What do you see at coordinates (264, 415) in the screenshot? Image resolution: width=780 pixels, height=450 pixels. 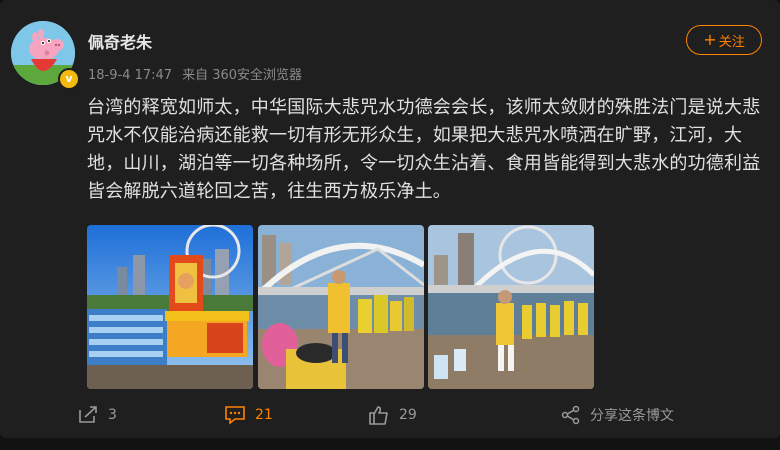 I see `comment-count: 21` at bounding box center [264, 415].